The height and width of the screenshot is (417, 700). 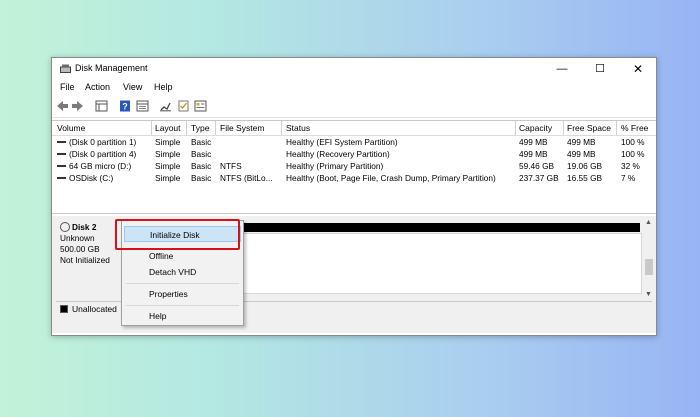 I want to click on col-file-system: File System, so click(x=242, y=128).